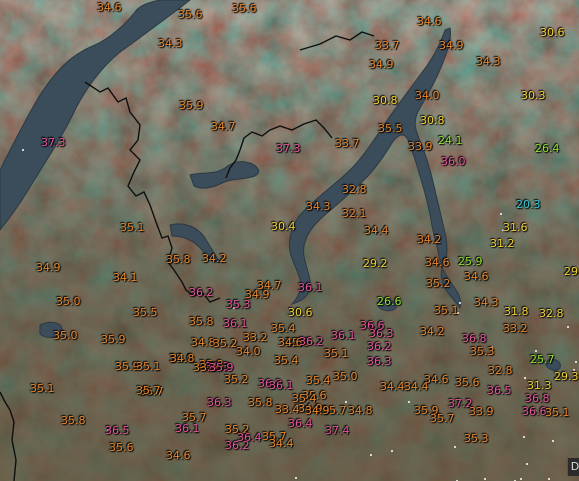  Describe the element at coordinates (528, 205) in the screenshot. I see `temperature-label: 20.3` at that location.